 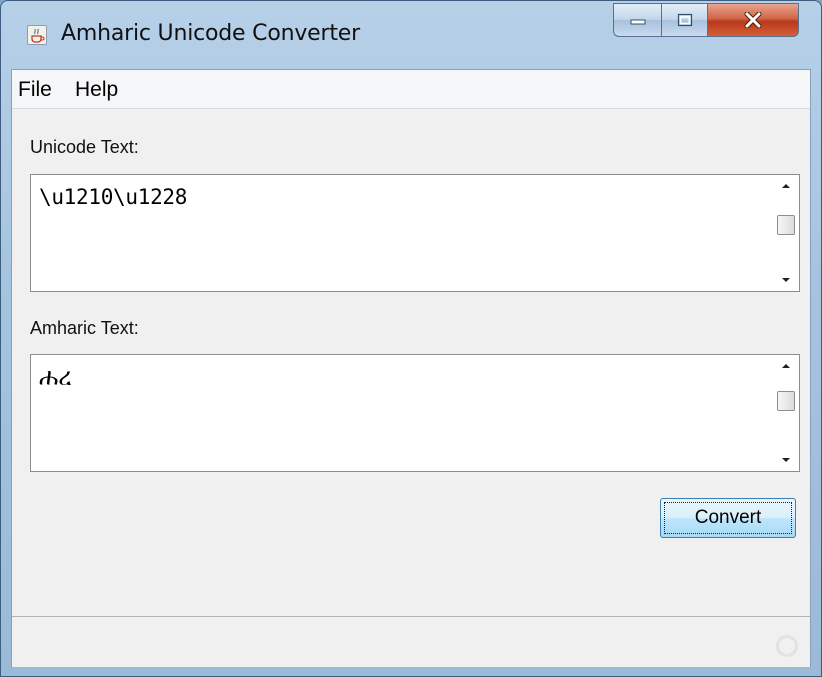 I want to click on unicode-text-value: \u1210\u1228, so click(x=113, y=197).